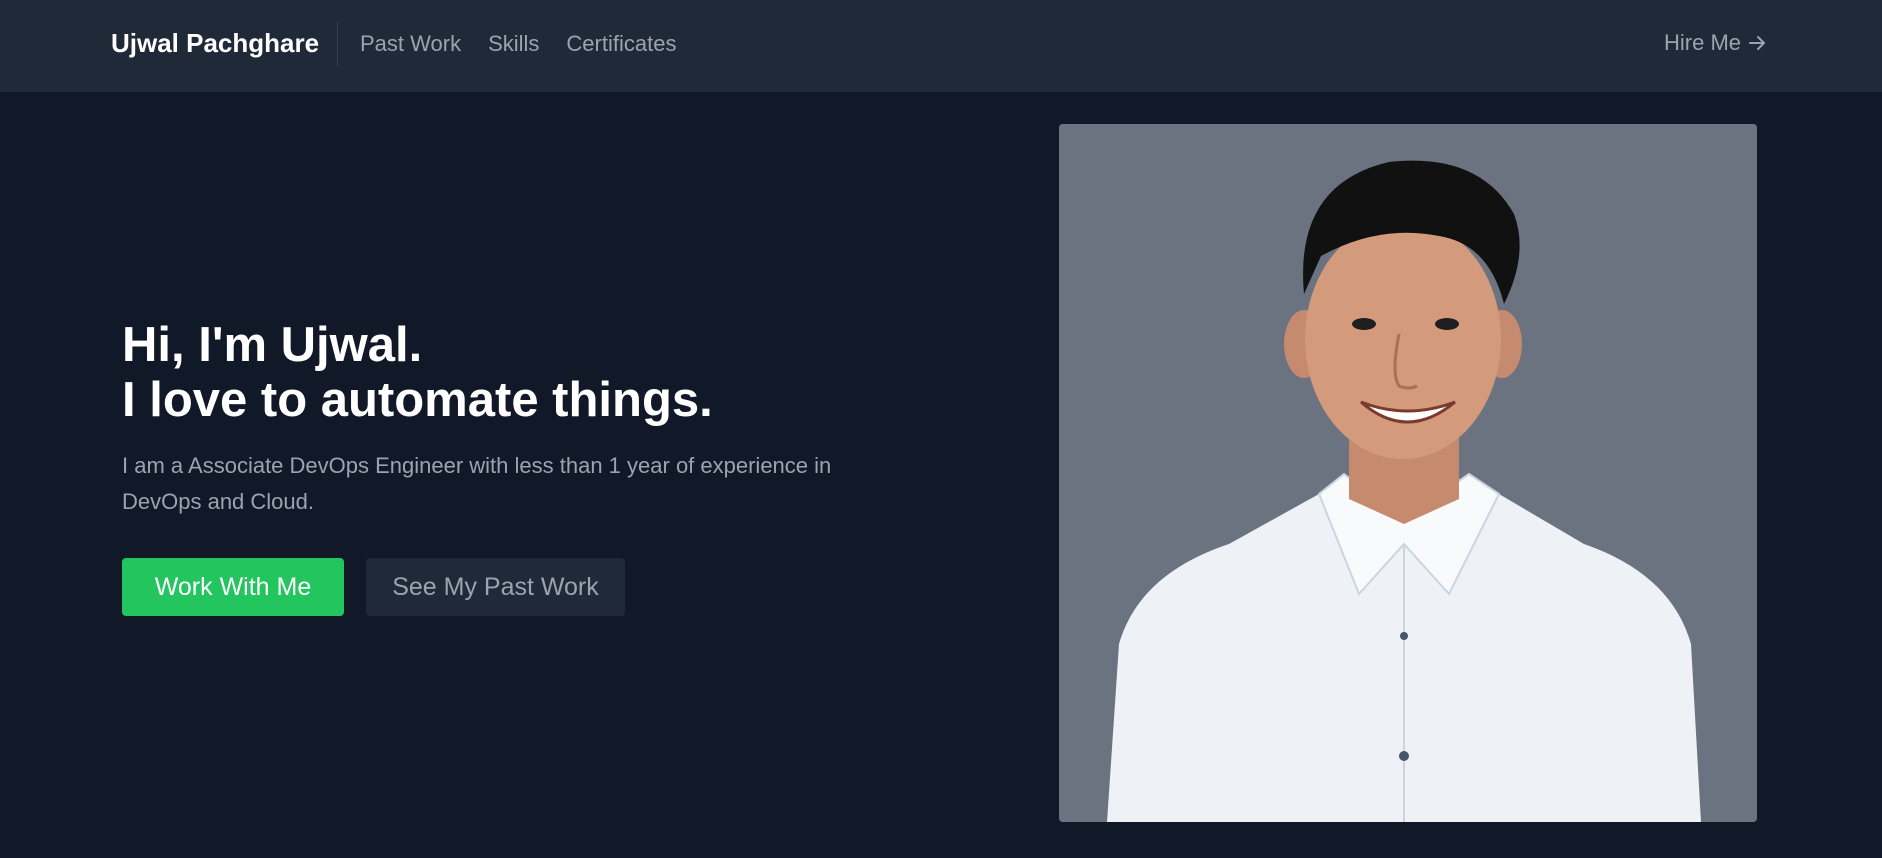 This screenshot has width=1882, height=858. What do you see at coordinates (621, 44) in the screenshot?
I see `nav-link-certificates: Certificates` at bounding box center [621, 44].